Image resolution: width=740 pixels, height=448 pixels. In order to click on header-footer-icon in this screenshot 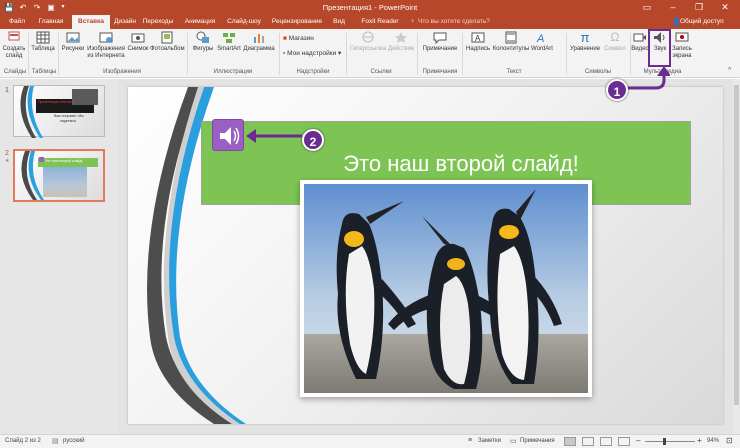, I will do `click(511, 37)`.